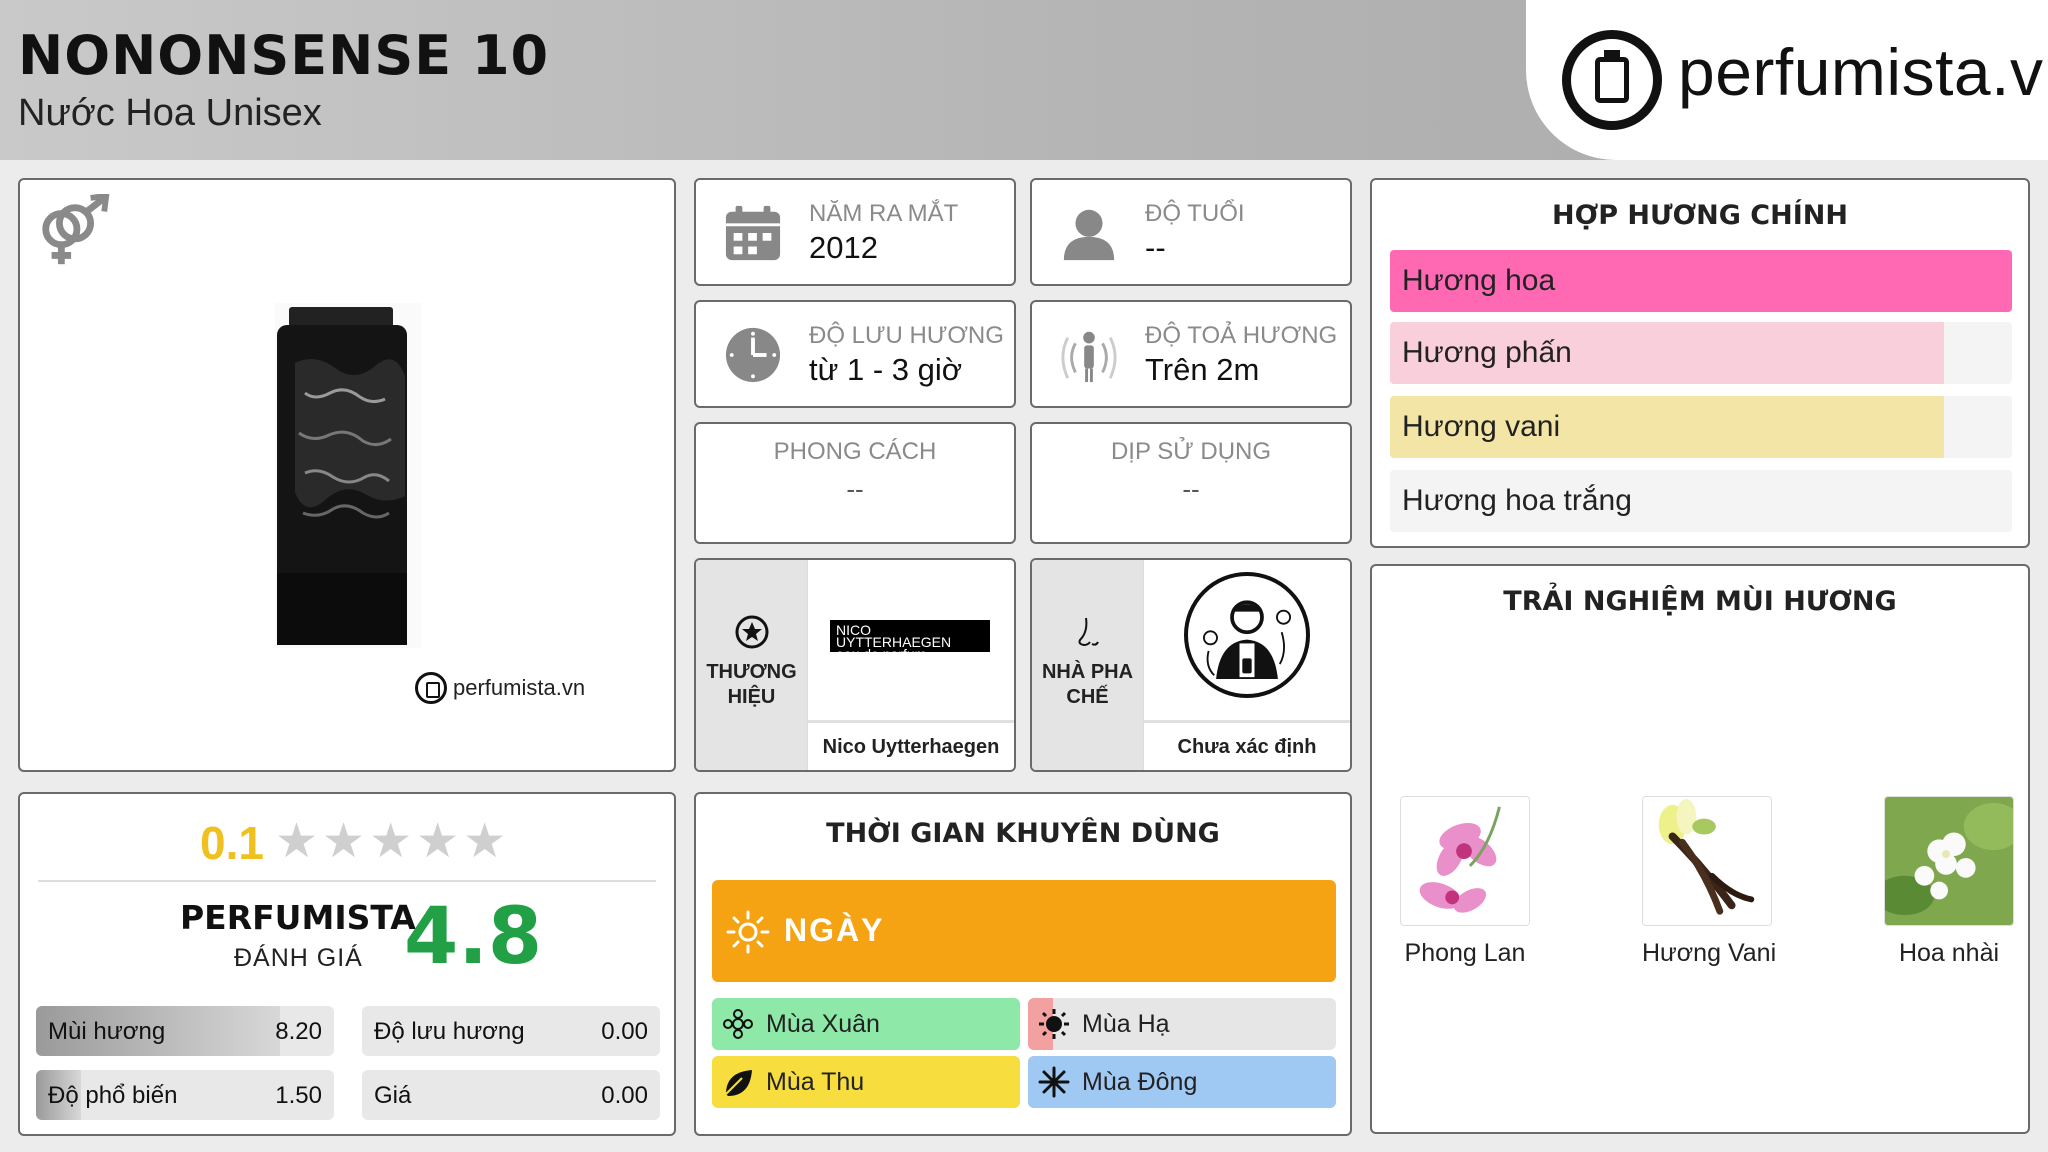 The height and width of the screenshot is (1152, 2048). I want to click on metric-value: 0.00, so click(624, 1031).